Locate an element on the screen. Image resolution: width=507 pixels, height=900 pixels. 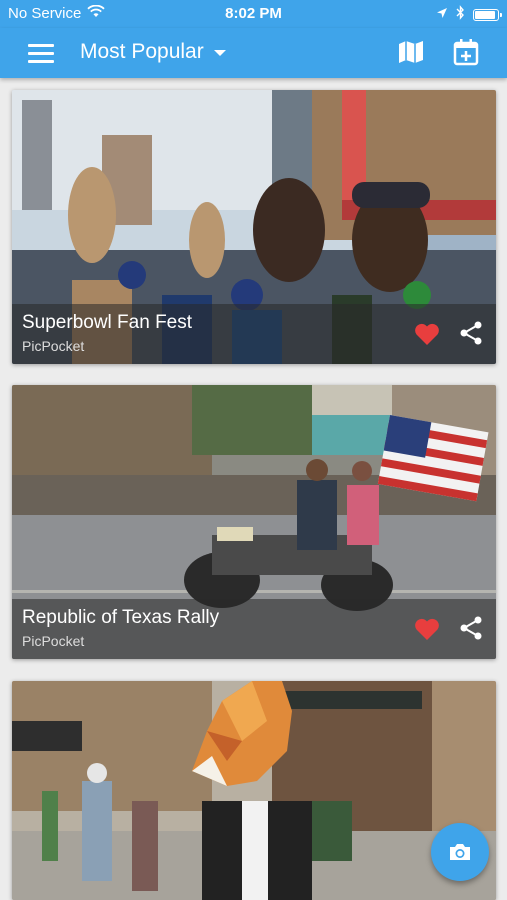
dropdown-caret-icon is located at coordinates (219, 53).